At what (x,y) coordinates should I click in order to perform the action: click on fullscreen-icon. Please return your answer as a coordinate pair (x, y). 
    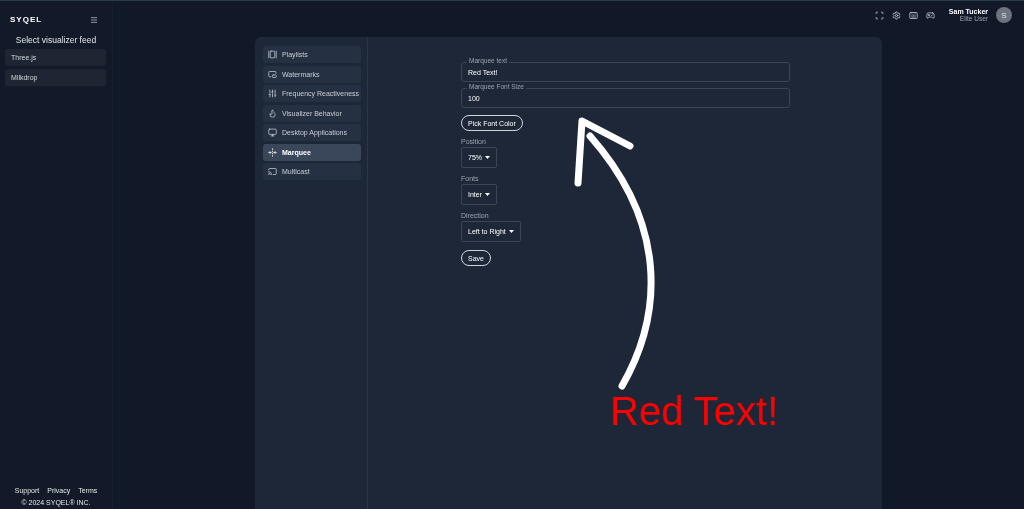
    Looking at the image, I should click on (879, 15).